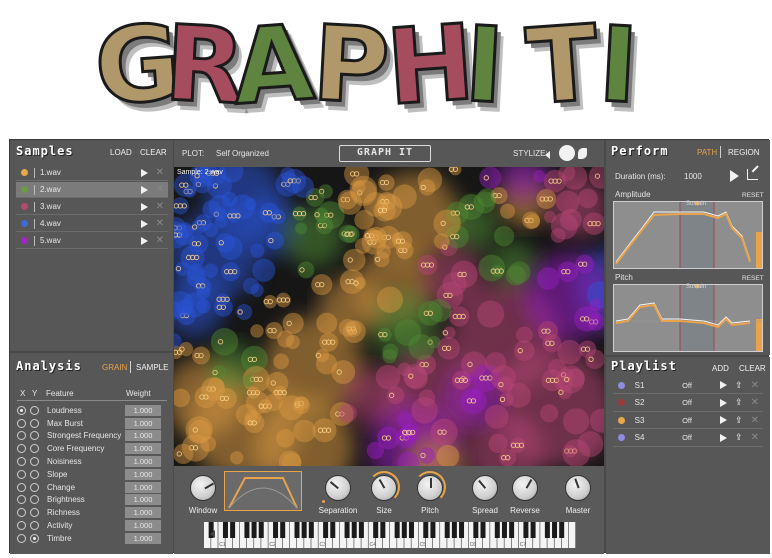  What do you see at coordinates (92, 190) in the screenshot?
I see `sample-row: 2.wav ✕` at bounding box center [92, 190].